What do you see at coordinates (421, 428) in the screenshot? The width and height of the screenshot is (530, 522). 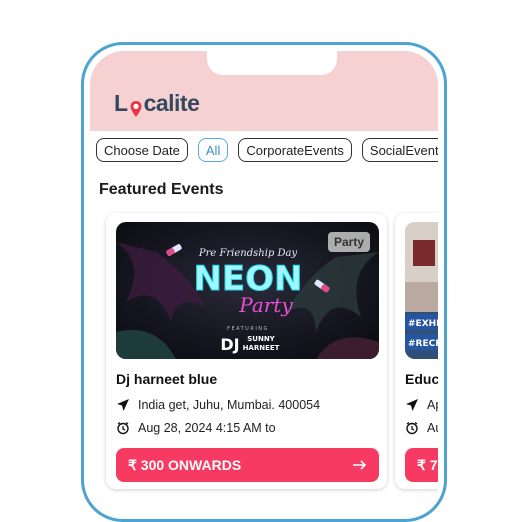 I see `event-datetime: Aug` at bounding box center [421, 428].